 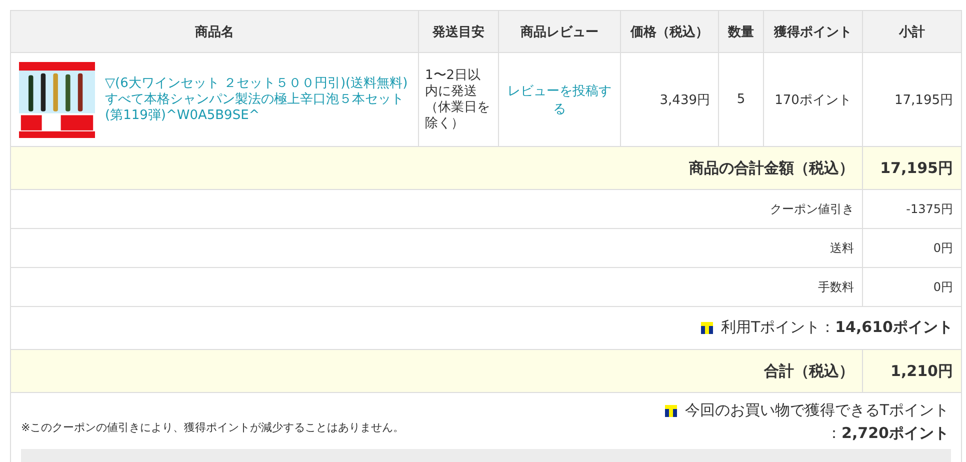 I want to click on summary-label: クーポン値引き, so click(x=436, y=209).